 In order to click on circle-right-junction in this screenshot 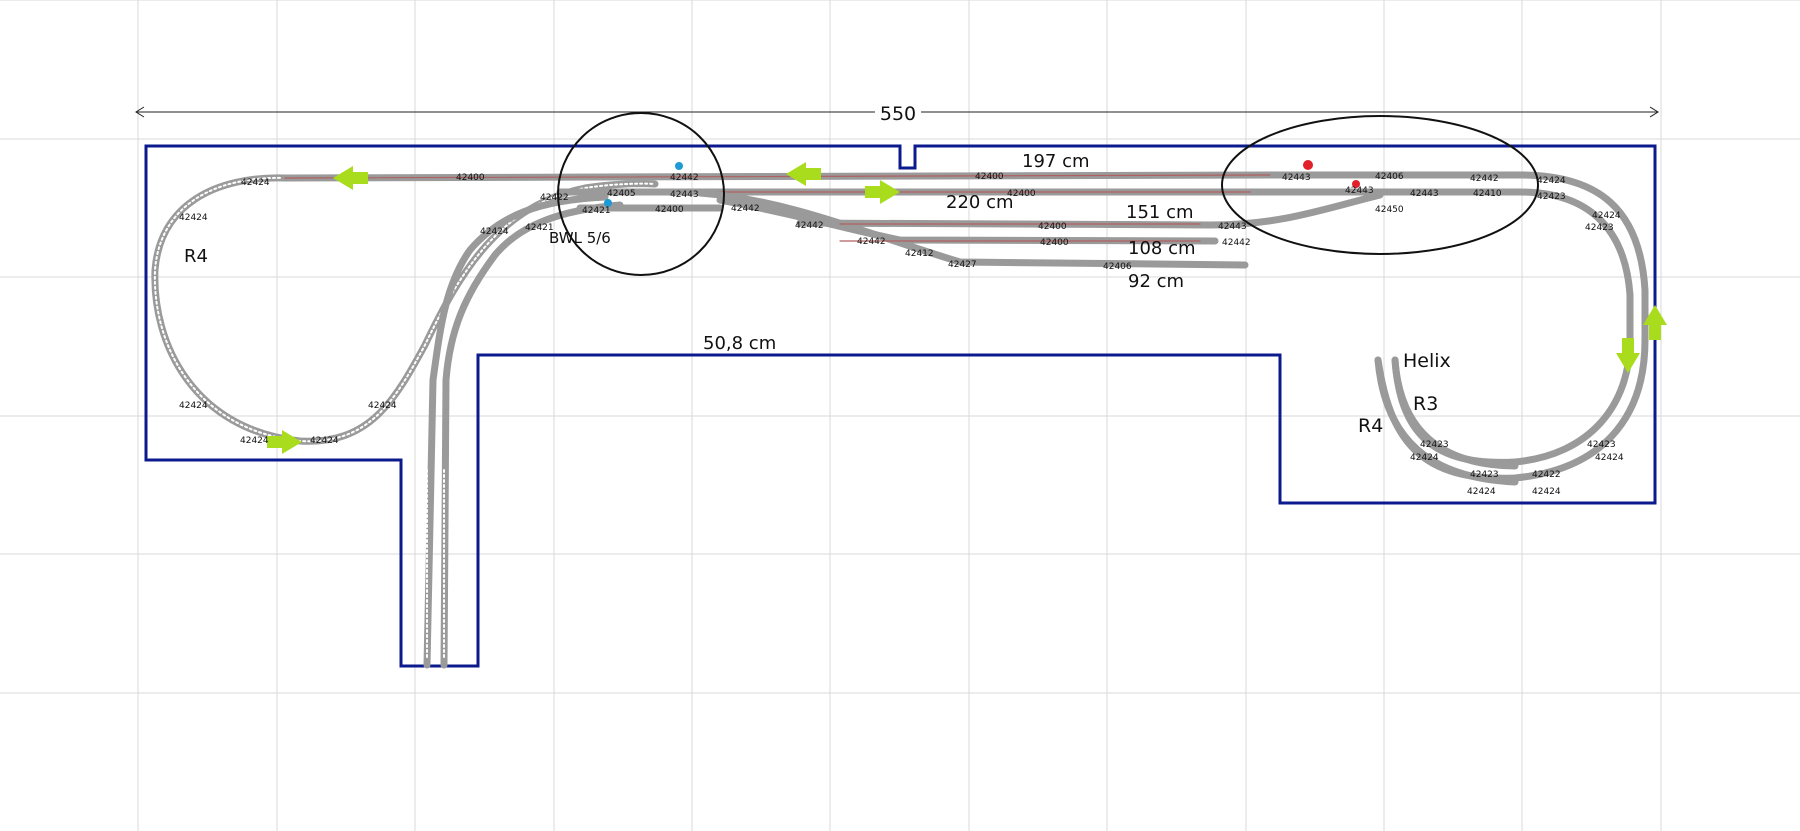, I will do `click(1380, 185)`.